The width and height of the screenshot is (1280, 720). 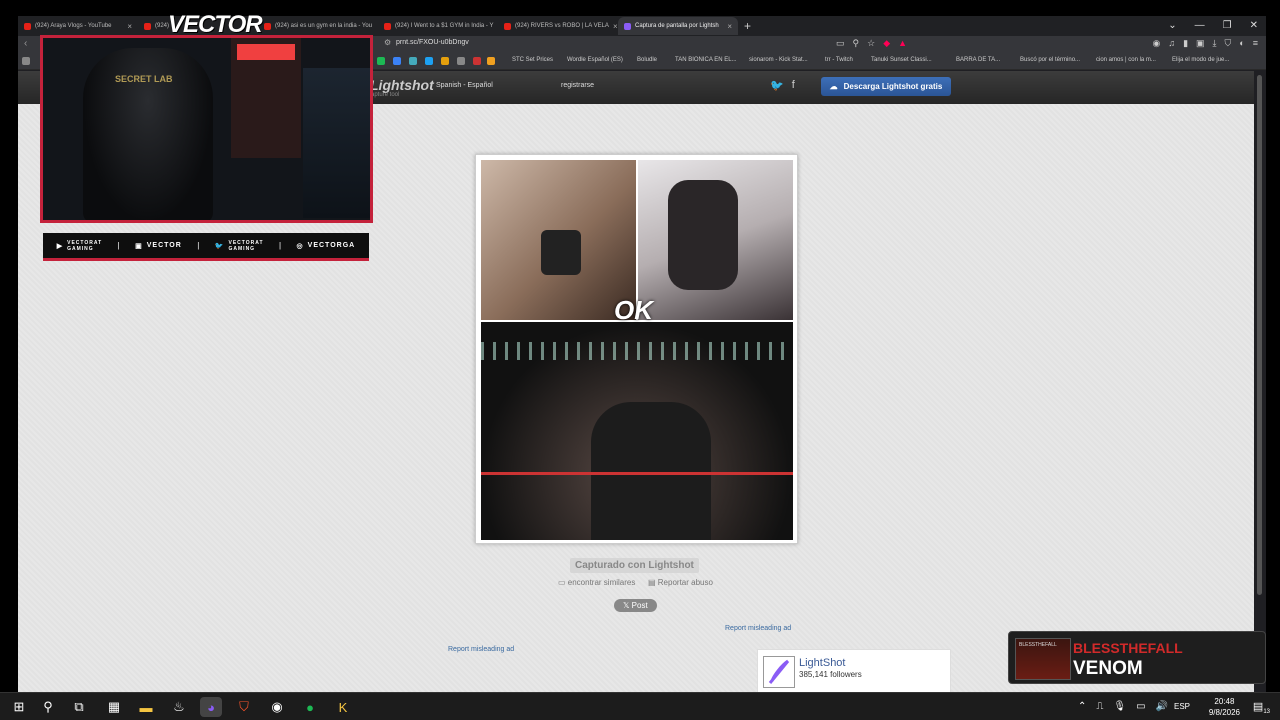 I want to click on x-post-button: 𝕏 Post, so click(x=635, y=605).